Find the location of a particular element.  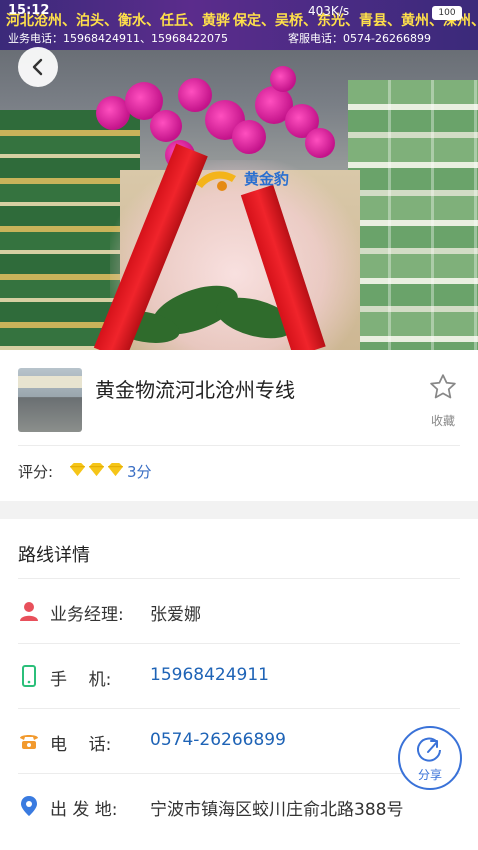

origin-row: 出 发 地: 宁波市镇海区蛟川庄俞北路388号 is located at coordinates (239, 805).